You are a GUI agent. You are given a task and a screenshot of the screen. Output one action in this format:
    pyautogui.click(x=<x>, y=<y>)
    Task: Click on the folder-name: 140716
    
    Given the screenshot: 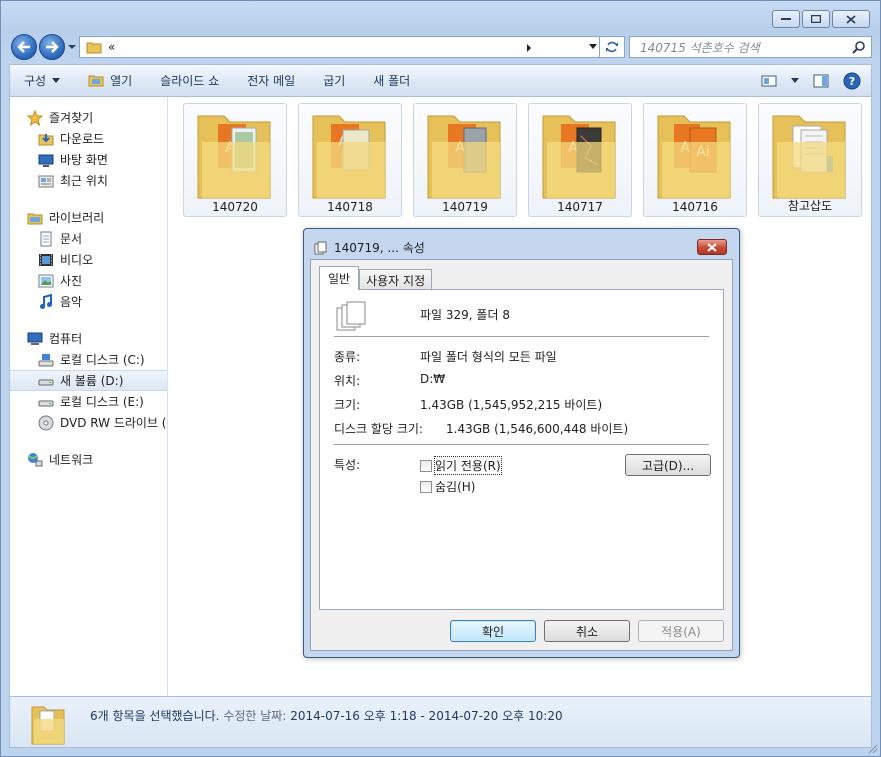 What is the action you would take?
    pyautogui.click(x=695, y=207)
    